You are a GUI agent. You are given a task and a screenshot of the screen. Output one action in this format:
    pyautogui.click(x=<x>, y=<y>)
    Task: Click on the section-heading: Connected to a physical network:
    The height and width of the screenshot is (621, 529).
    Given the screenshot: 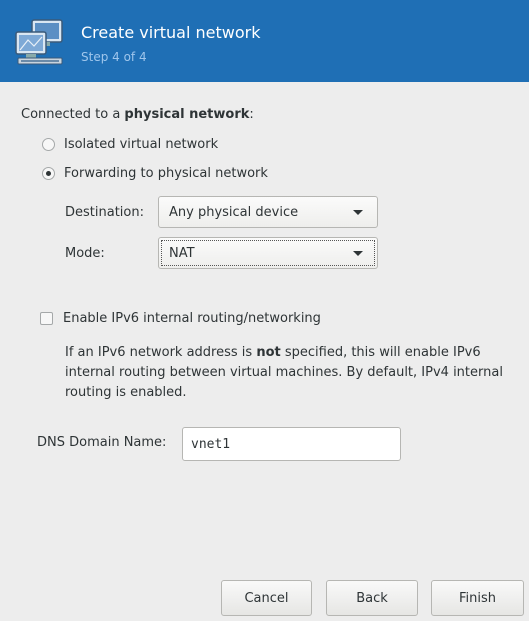 What is the action you would take?
    pyautogui.click(x=137, y=114)
    